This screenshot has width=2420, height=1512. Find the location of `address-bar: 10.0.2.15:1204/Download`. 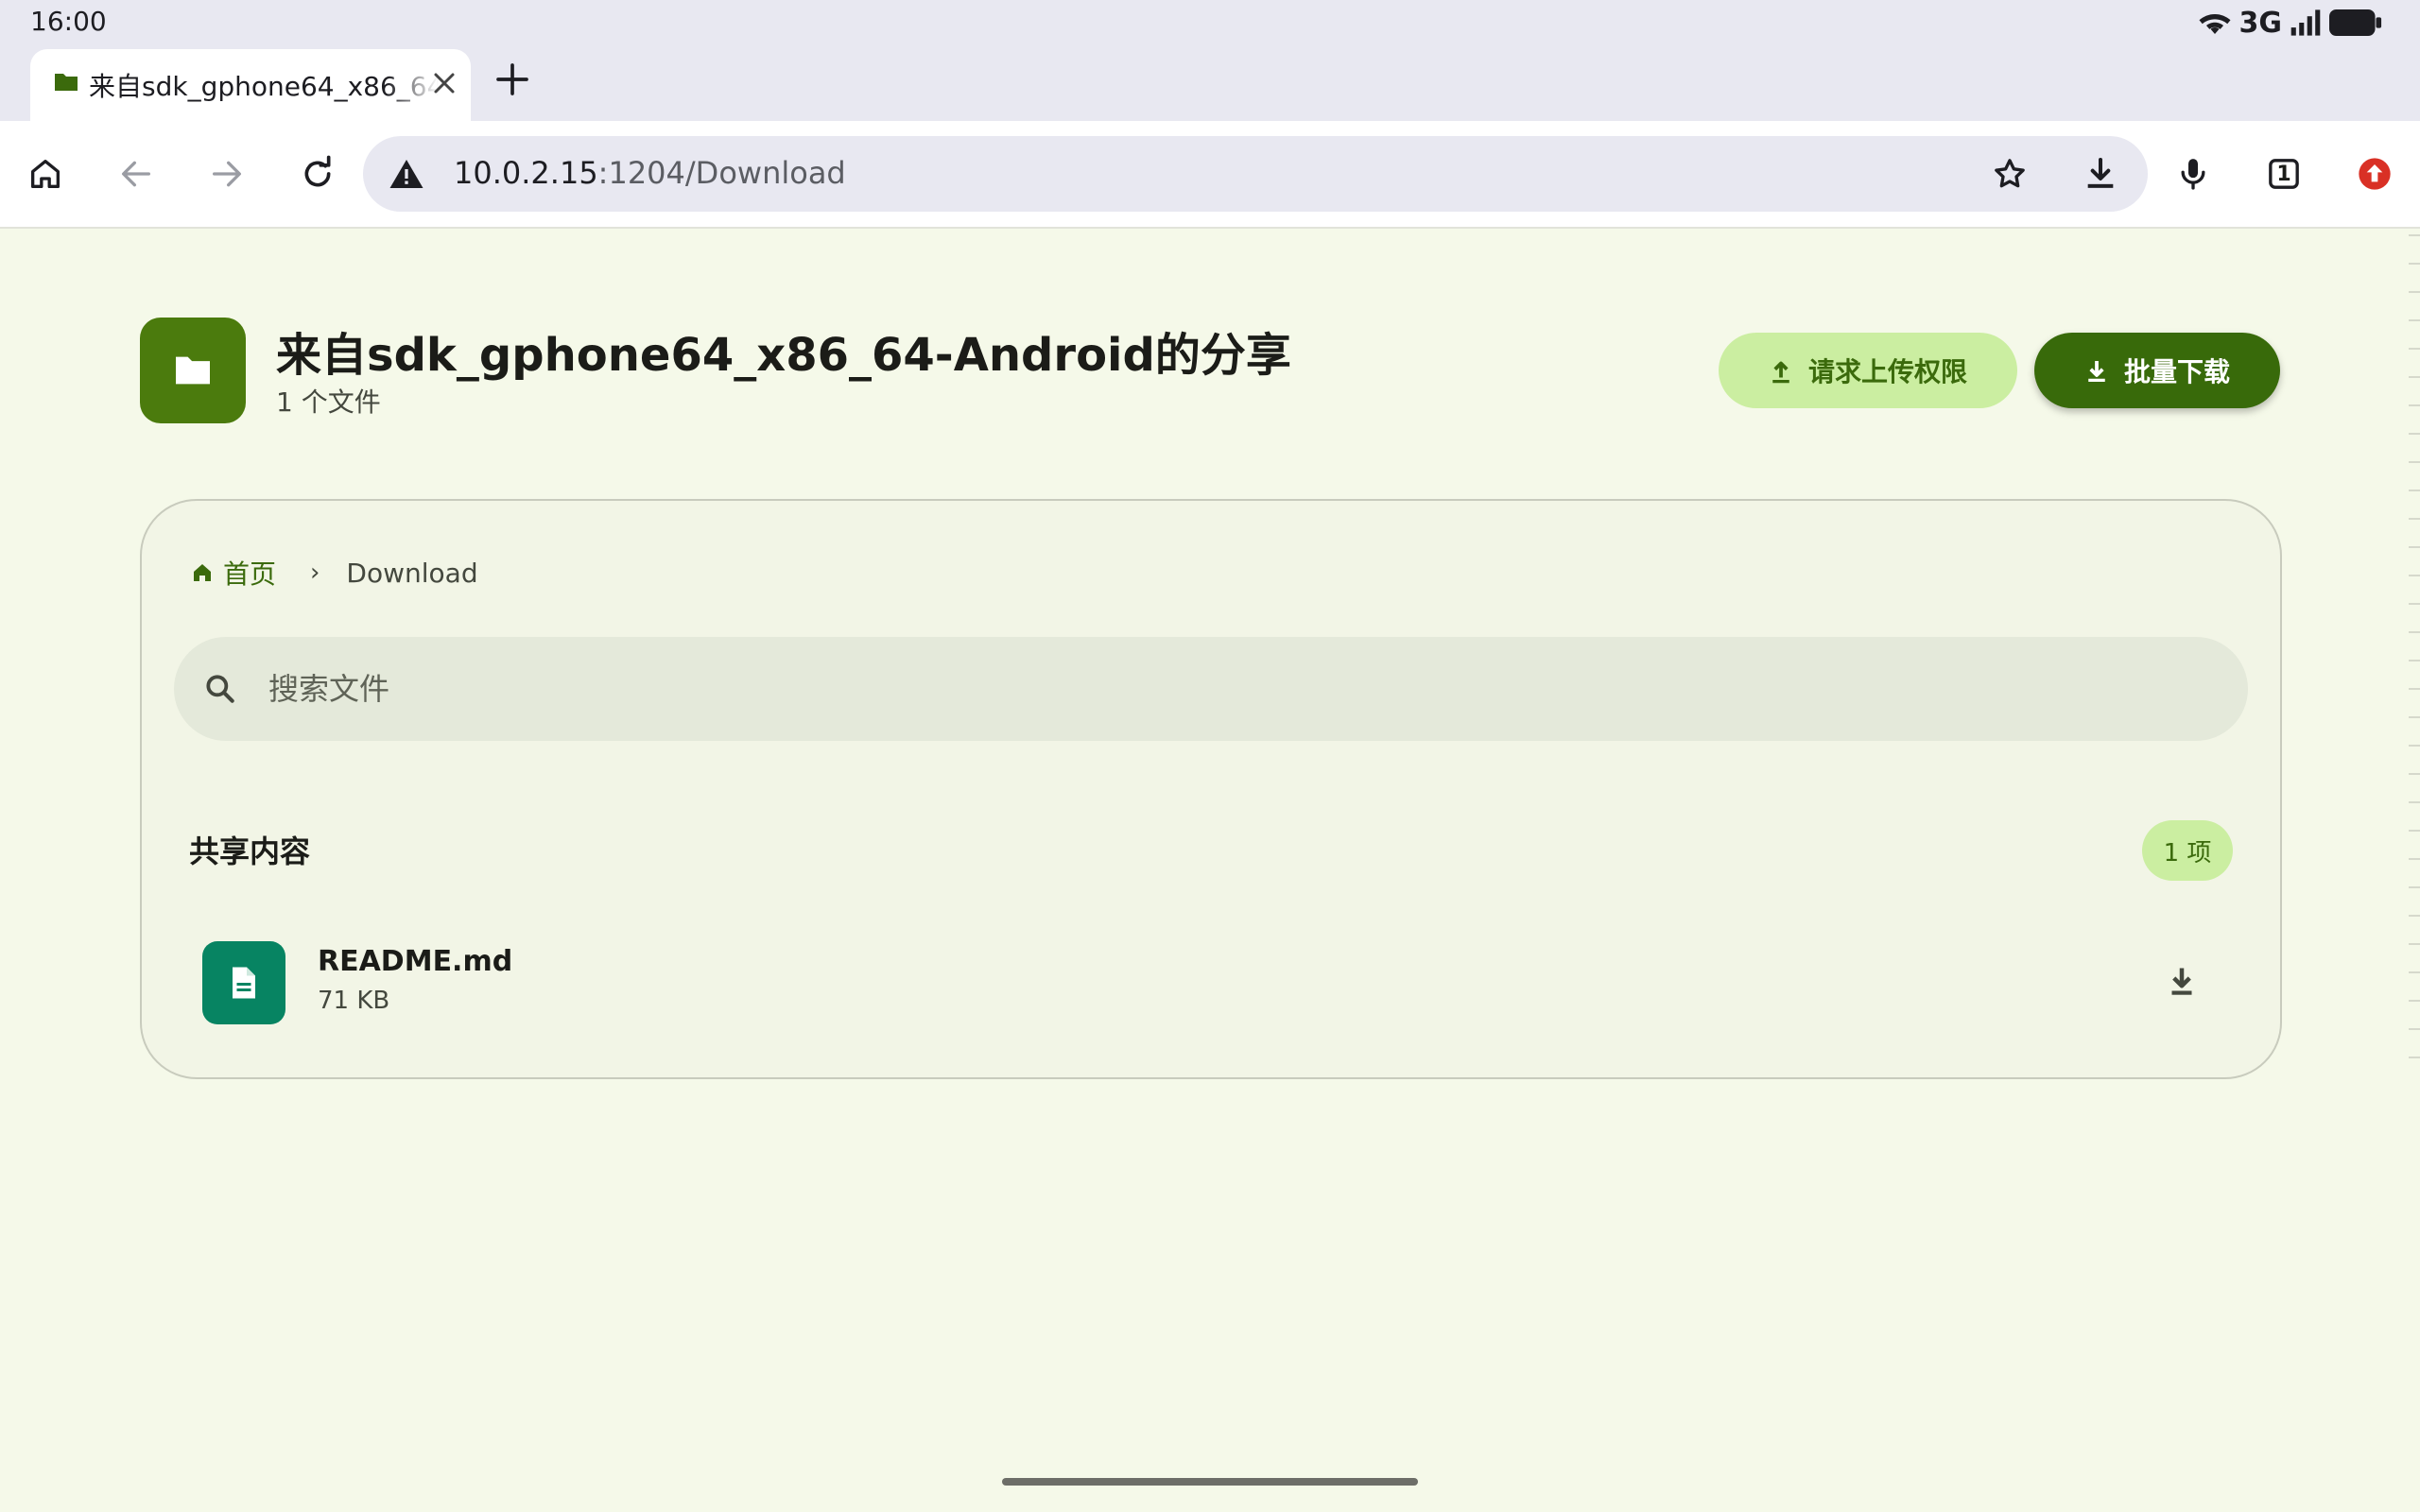

address-bar: 10.0.2.15:1204/Download is located at coordinates (1255, 174).